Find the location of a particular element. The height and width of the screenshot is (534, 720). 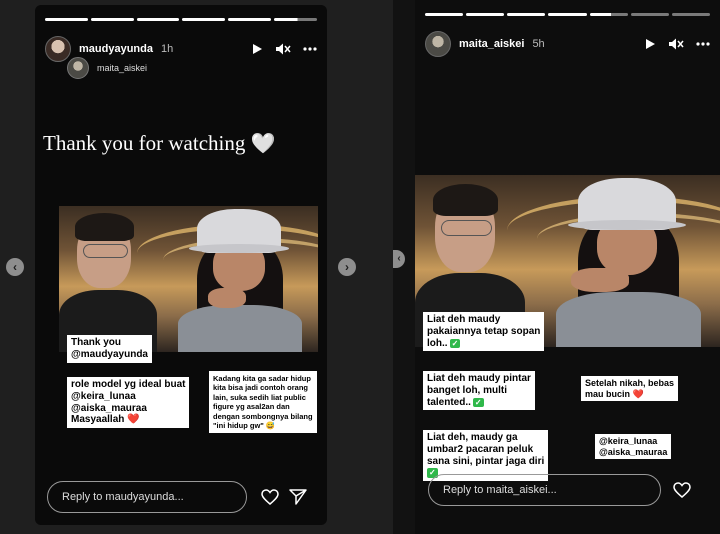

reshared-from: maita_aiskei is located at coordinates (107, 68).